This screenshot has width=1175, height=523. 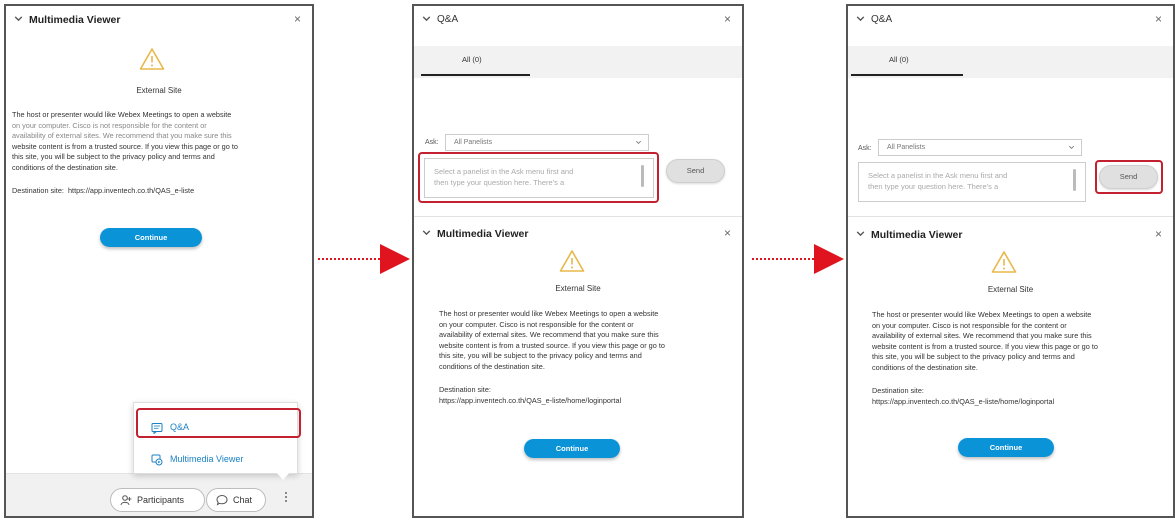 What do you see at coordinates (538, 177) in the screenshot?
I see `highlight-question-input` at bounding box center [538, 177].